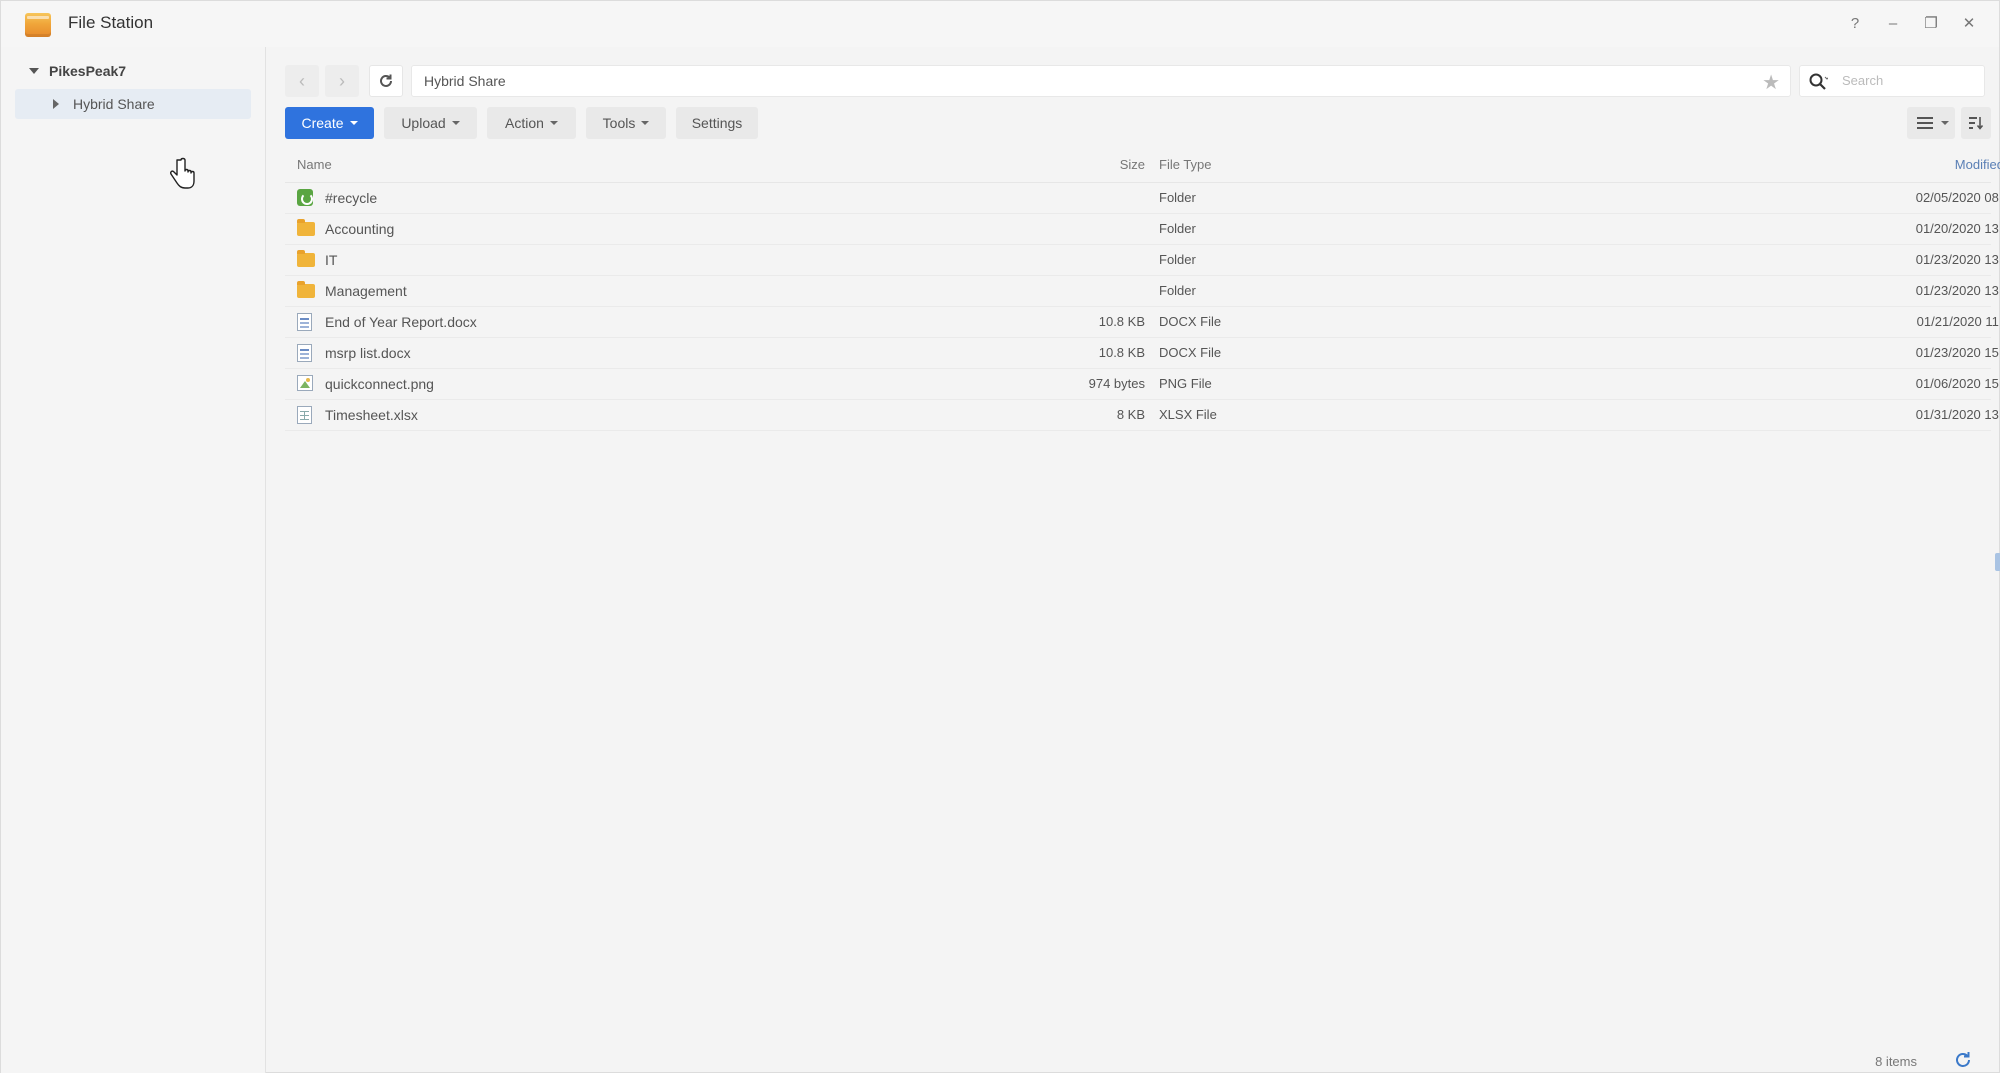  What do you see at coordinates (423, 123) in the screenshot?
I see `upload-label: Upload` at bounding box center [423, 123].